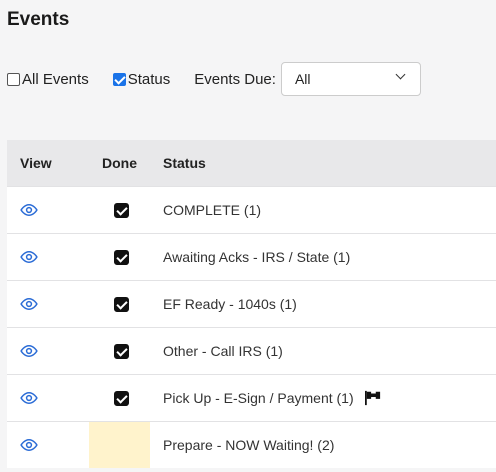  Describe the element at coordinates (55, 79) in the screenshot. I see `all-events-label: All Events` at that location.